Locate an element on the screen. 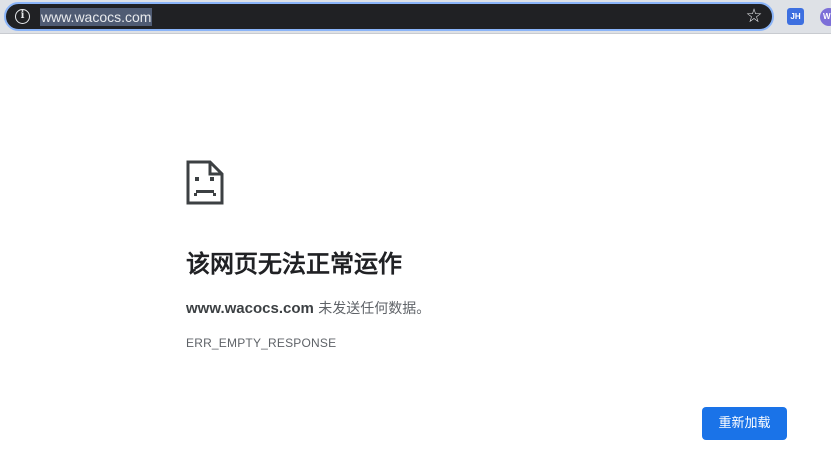  browser-toolbar: i www.wacocs.com ☆ JH W is located at coordinates (415, 17).